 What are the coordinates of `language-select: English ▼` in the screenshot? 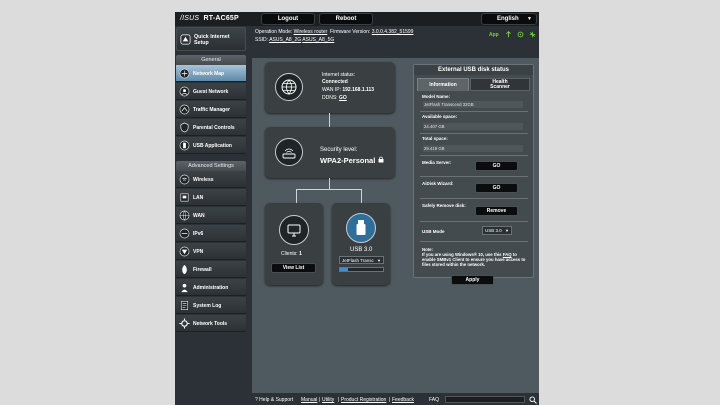 It's located at (509, 19).